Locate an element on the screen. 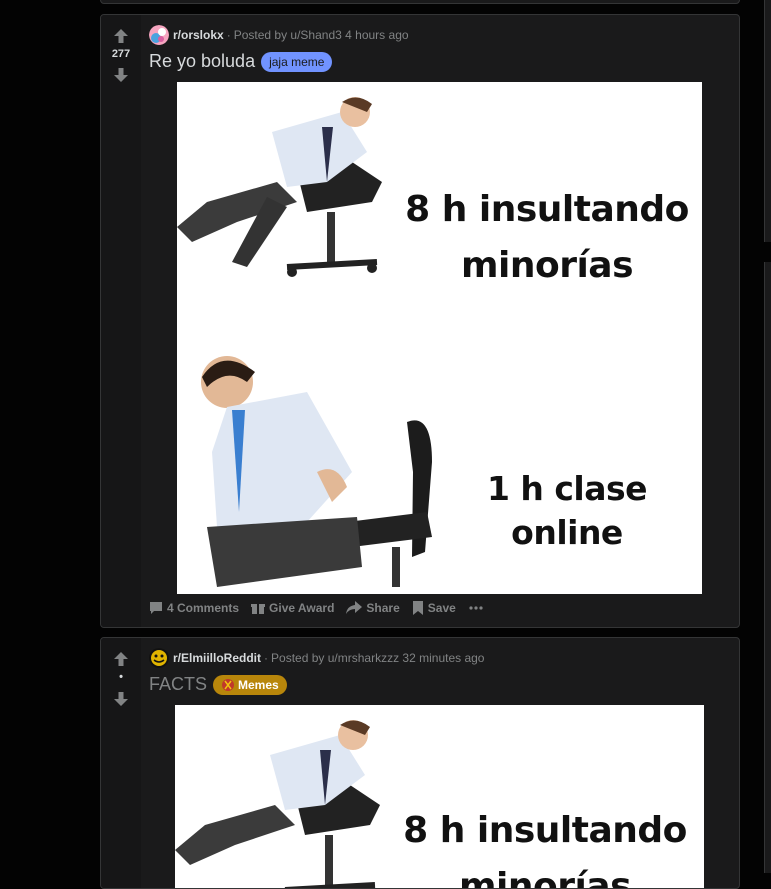  save-label: Save is located at coordinates (441, 608).